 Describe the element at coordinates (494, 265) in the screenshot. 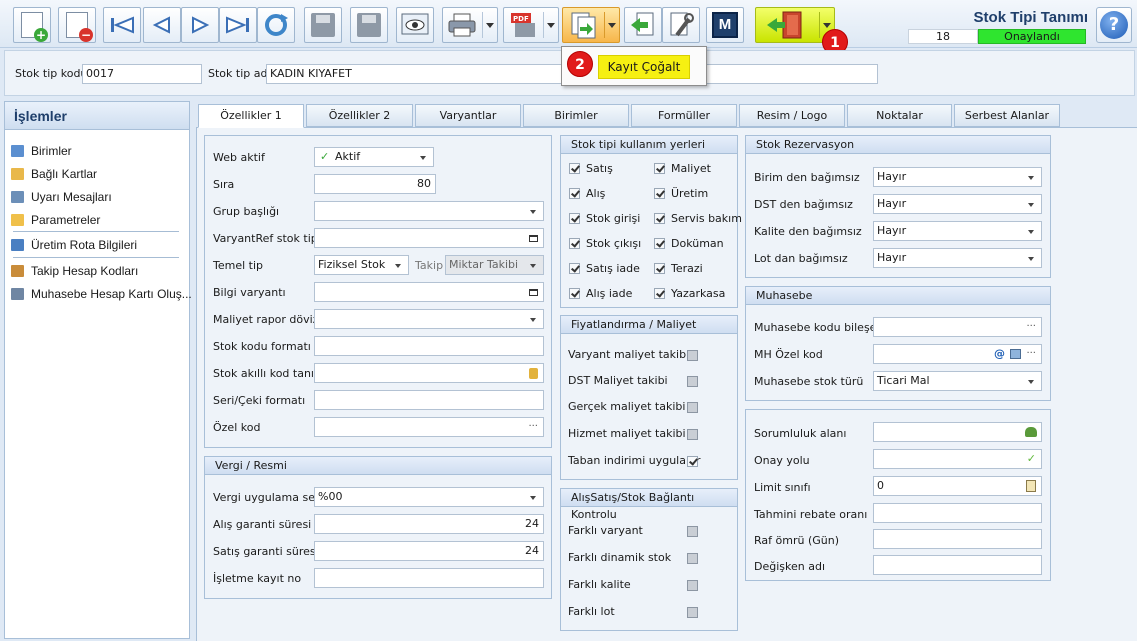

I see `takip-select: Miktar Takibi` at that location.